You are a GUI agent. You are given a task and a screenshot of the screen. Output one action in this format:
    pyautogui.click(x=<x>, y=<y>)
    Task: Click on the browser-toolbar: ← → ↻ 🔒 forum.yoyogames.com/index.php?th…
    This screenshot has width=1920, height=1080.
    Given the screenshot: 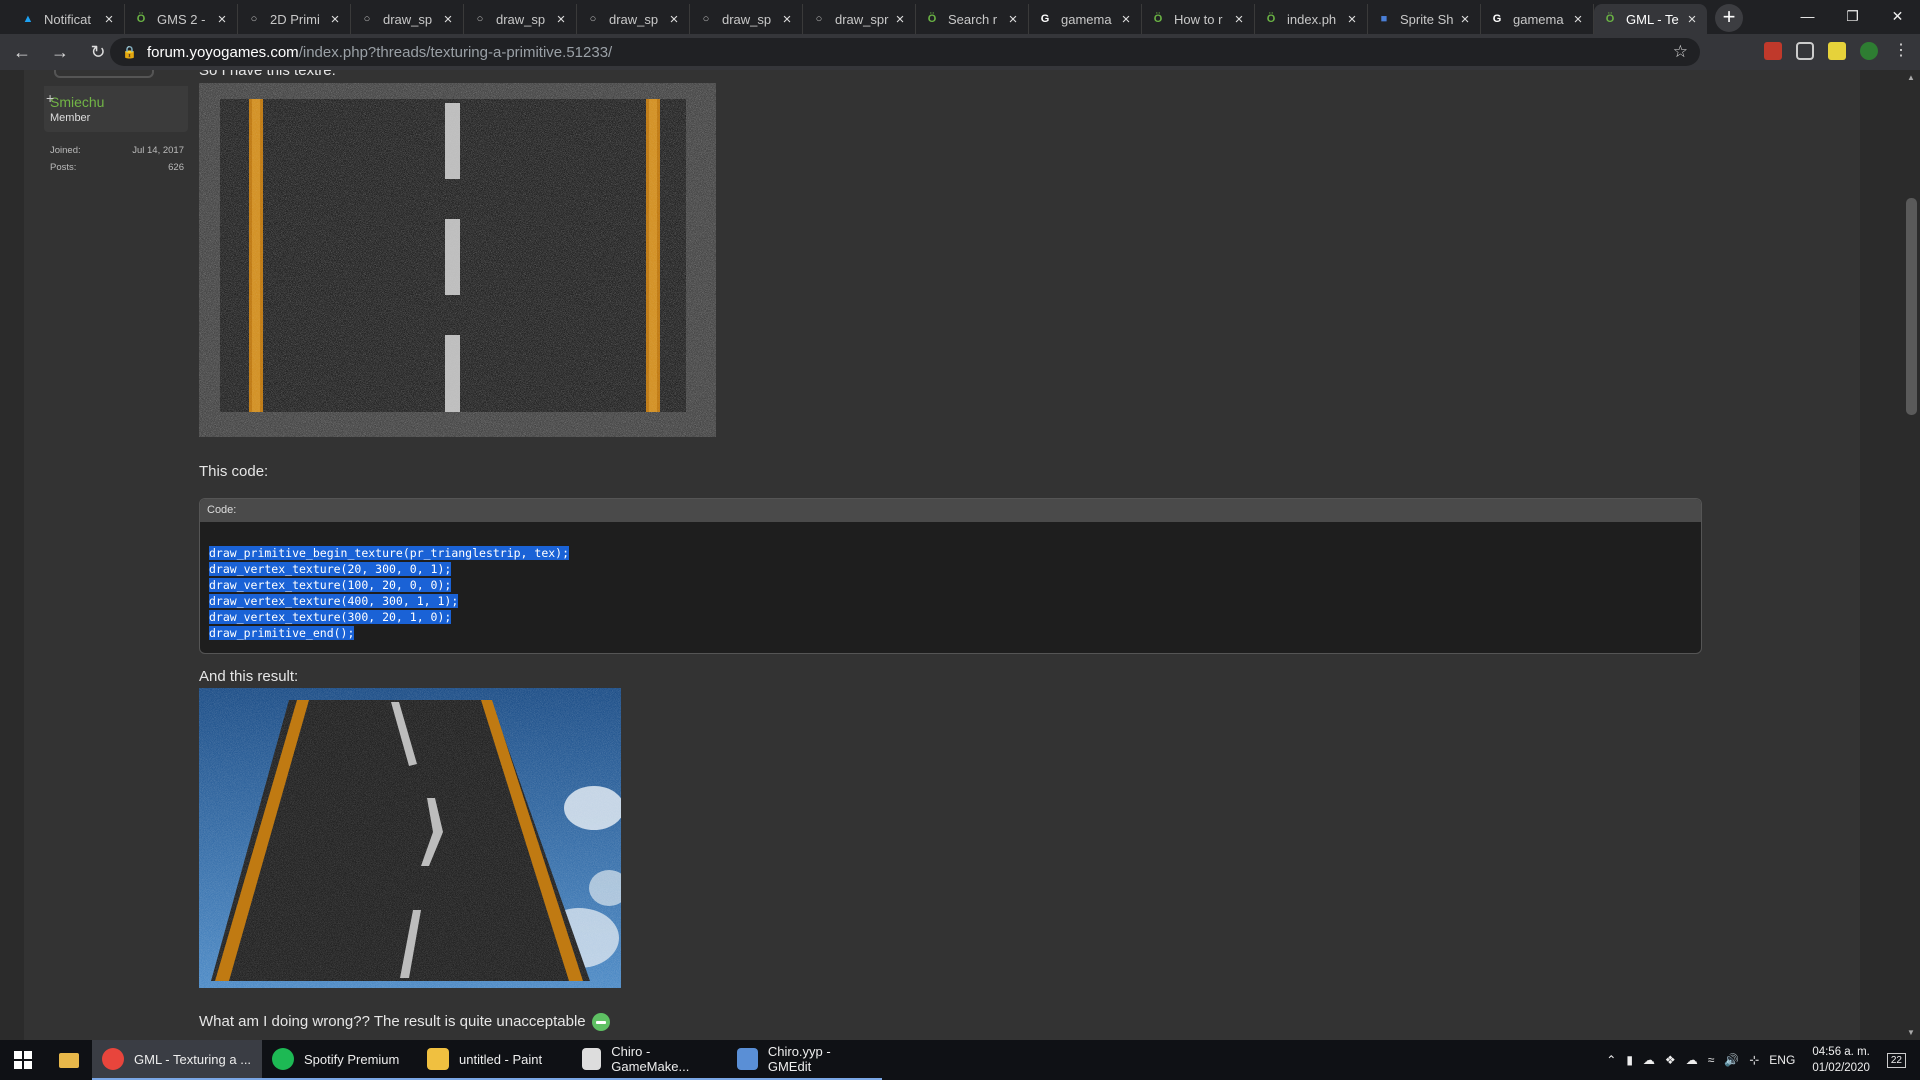 What is the action you would take?
    pyautogui.click(x=960, y=52)
    